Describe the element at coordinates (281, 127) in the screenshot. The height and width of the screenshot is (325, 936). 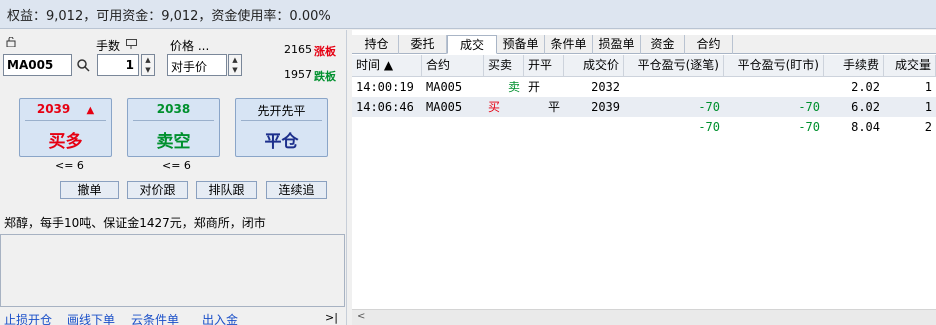
I see `close-position-button: 先开先平 平仓` at that location.